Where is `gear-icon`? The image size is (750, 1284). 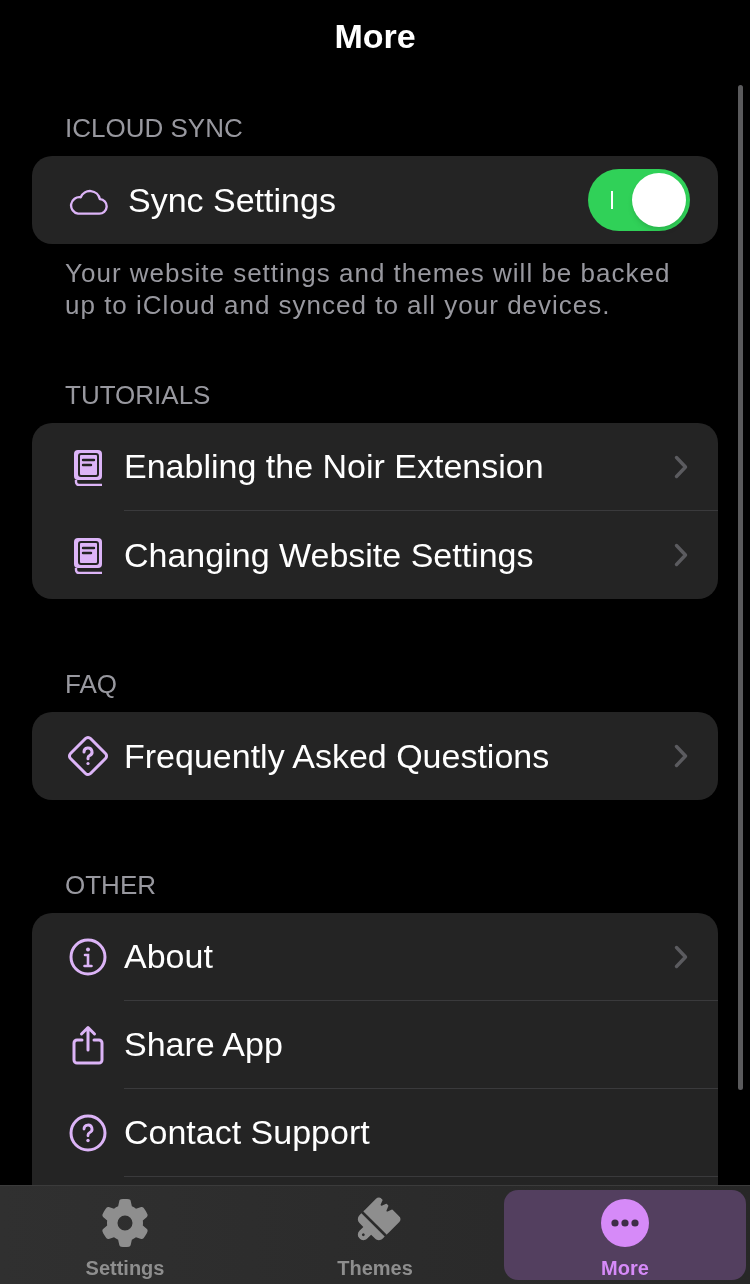 gear-icon is located at coordinates (125, 1223).